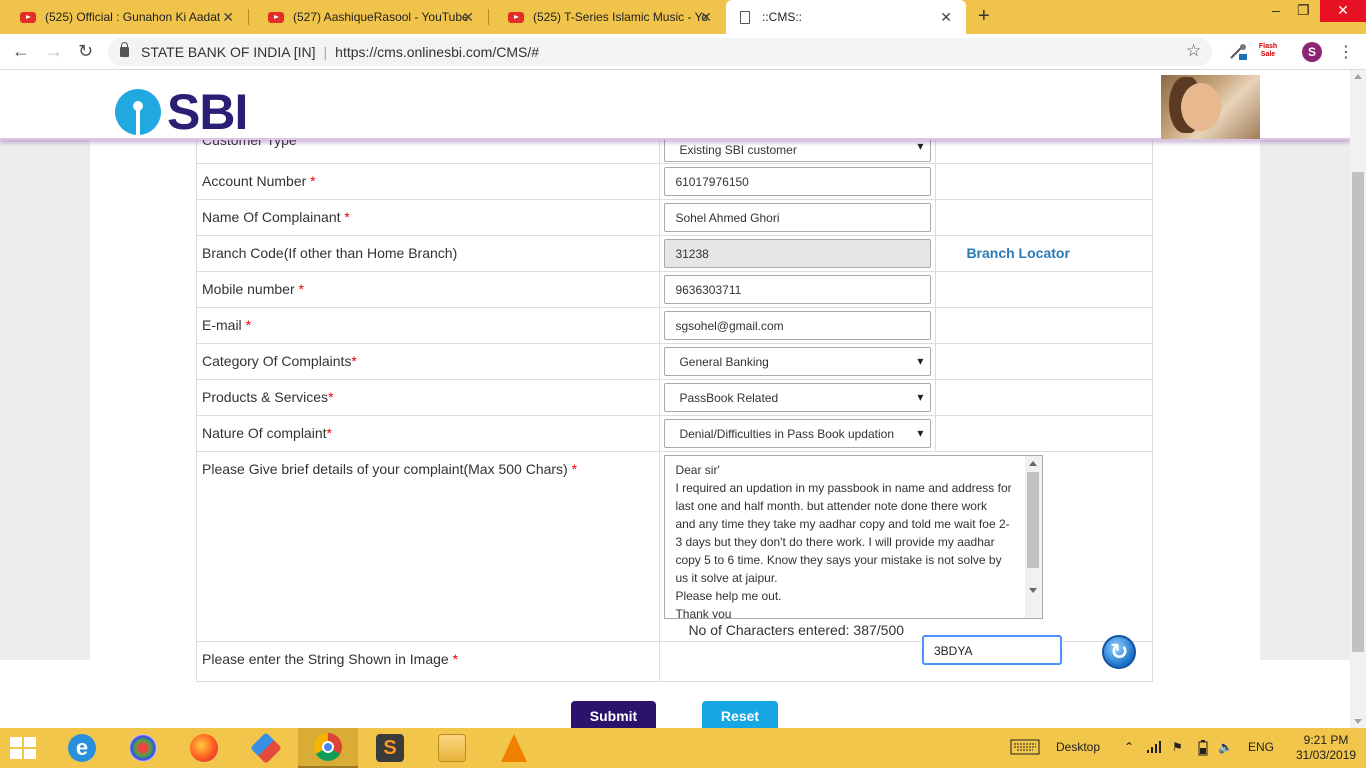  I want to click on products-value: PassBook Related, so click(729, 398).